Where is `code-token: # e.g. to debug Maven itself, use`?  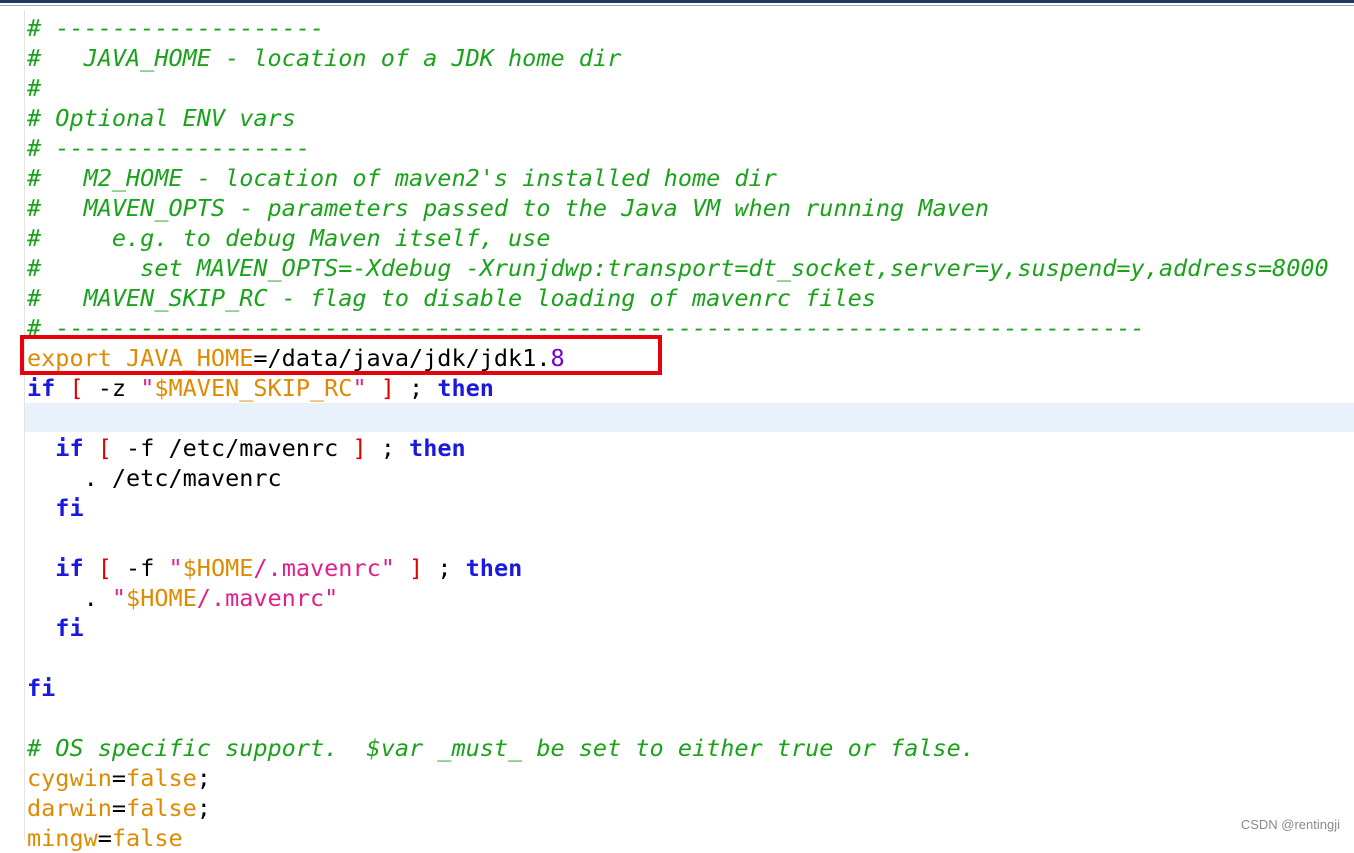
code-token: # e.g. to debug Maven itself, use is located at coordinates (289, 238).